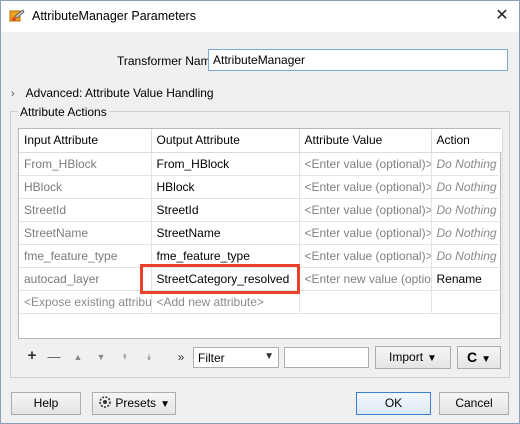 Image resolution: width=520 pixels, height=424 pixels. What do you see at coordinates (46, 403) in the screenshot?
I see `help-button: Help` at bounding box center [46, 403].